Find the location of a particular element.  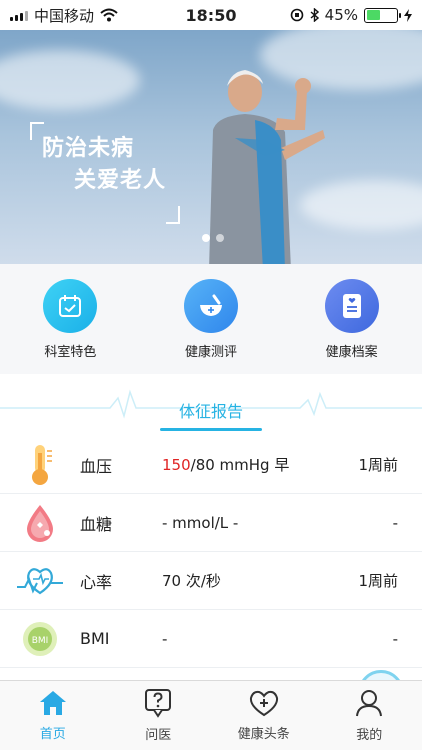

bmi-icon: BMI is located at coordinates (40, 639).